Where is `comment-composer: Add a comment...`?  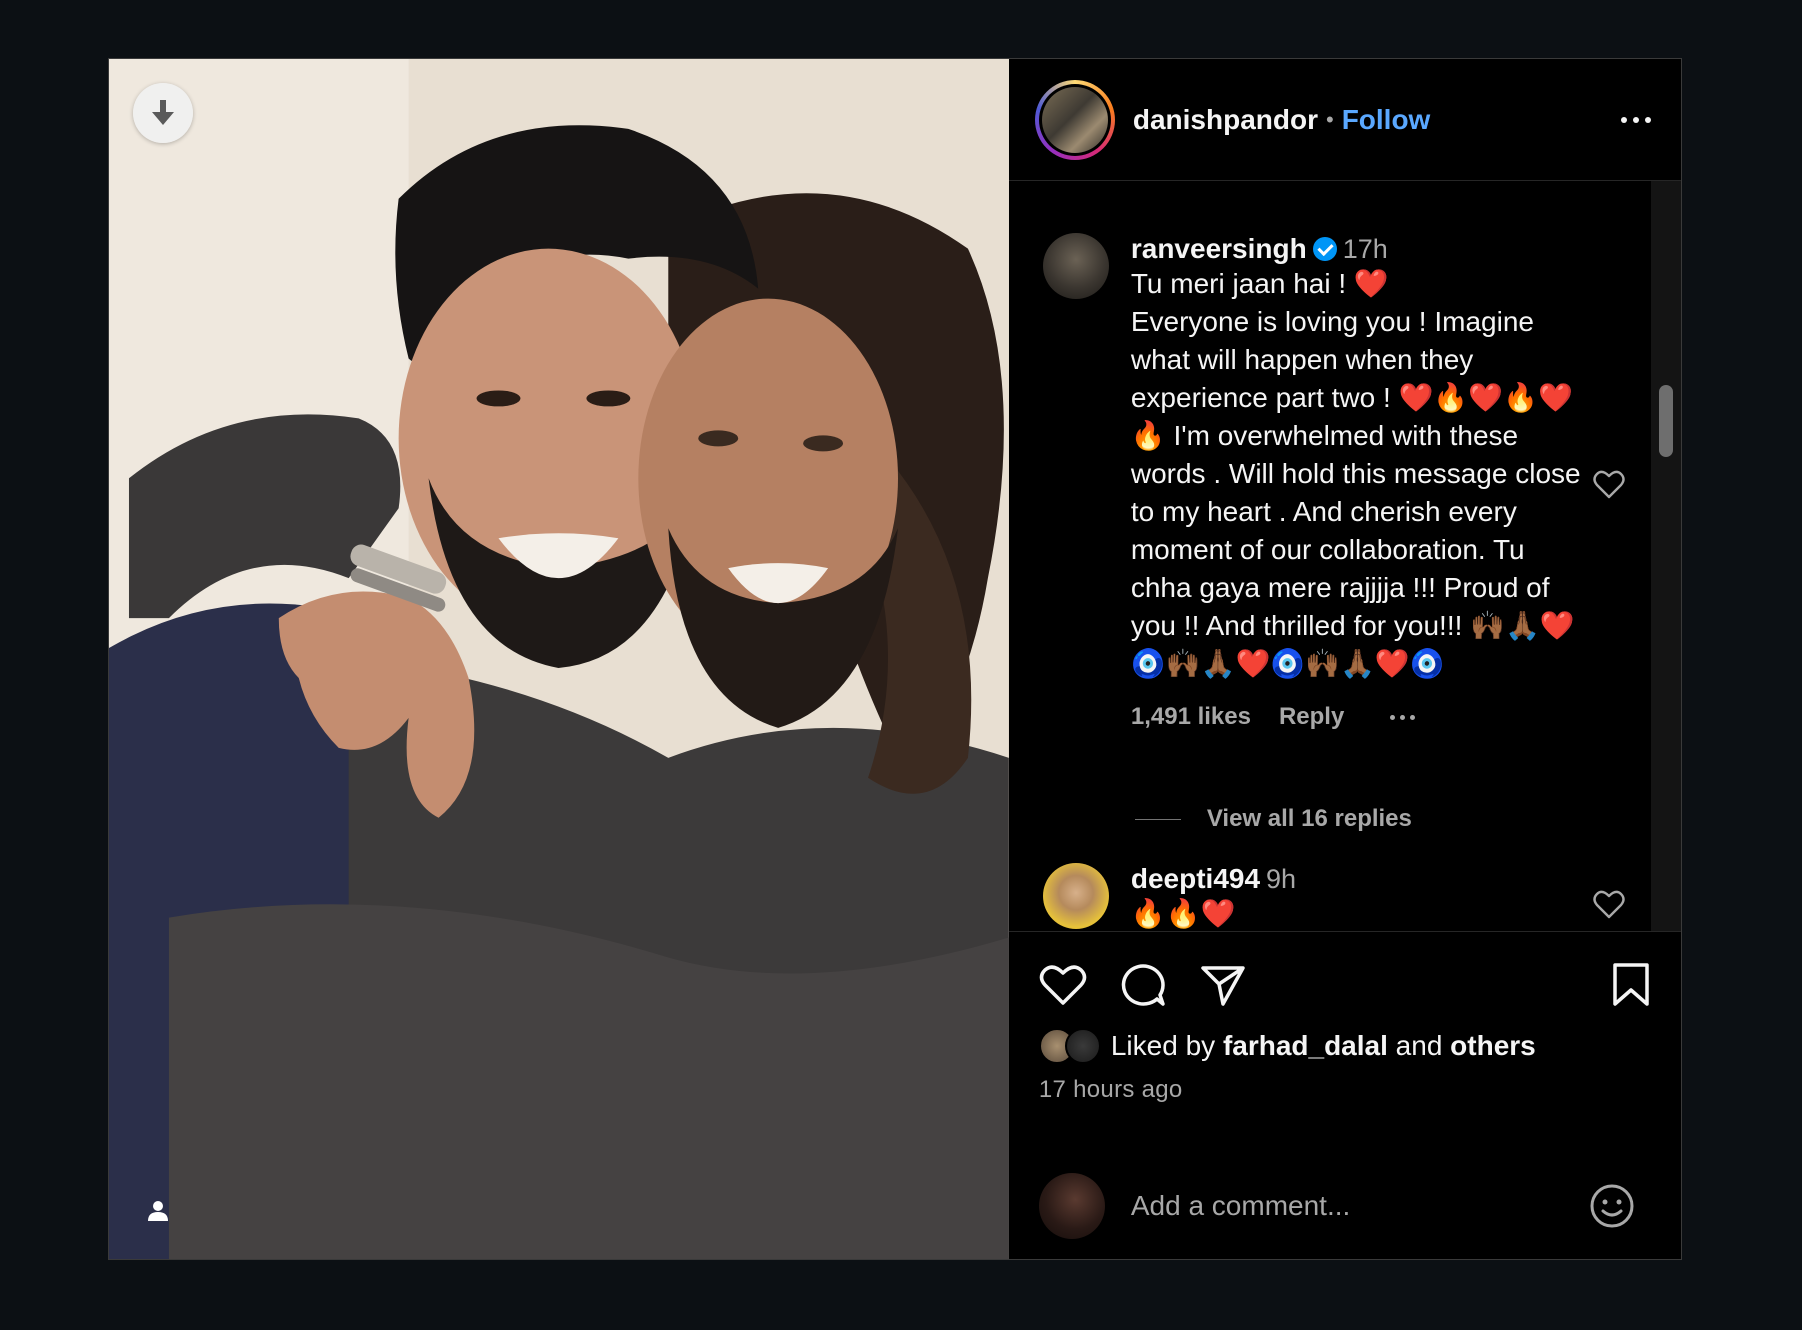 comment-composer: Add a comment... is located at coordinates (1344, 1205).